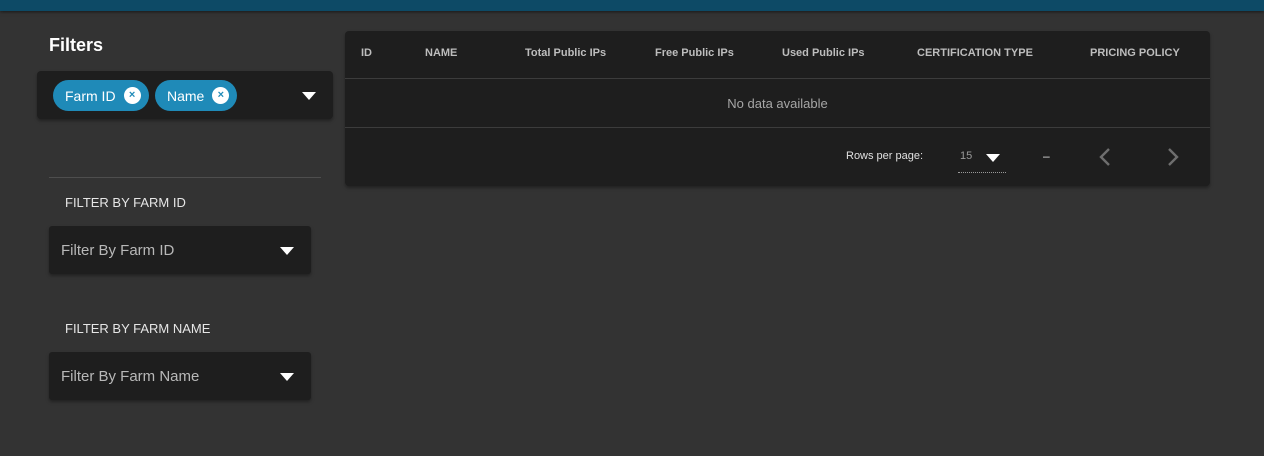  What do you see at coordinates (185, 177) in the screenshot?
I see `divider` at bounding box center [185, 177].